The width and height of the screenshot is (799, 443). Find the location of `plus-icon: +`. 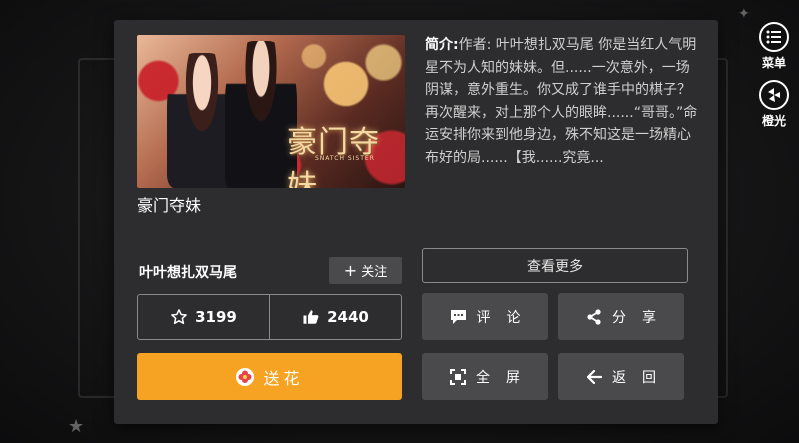

plus-icon: + is located at coordinates (350, 270).